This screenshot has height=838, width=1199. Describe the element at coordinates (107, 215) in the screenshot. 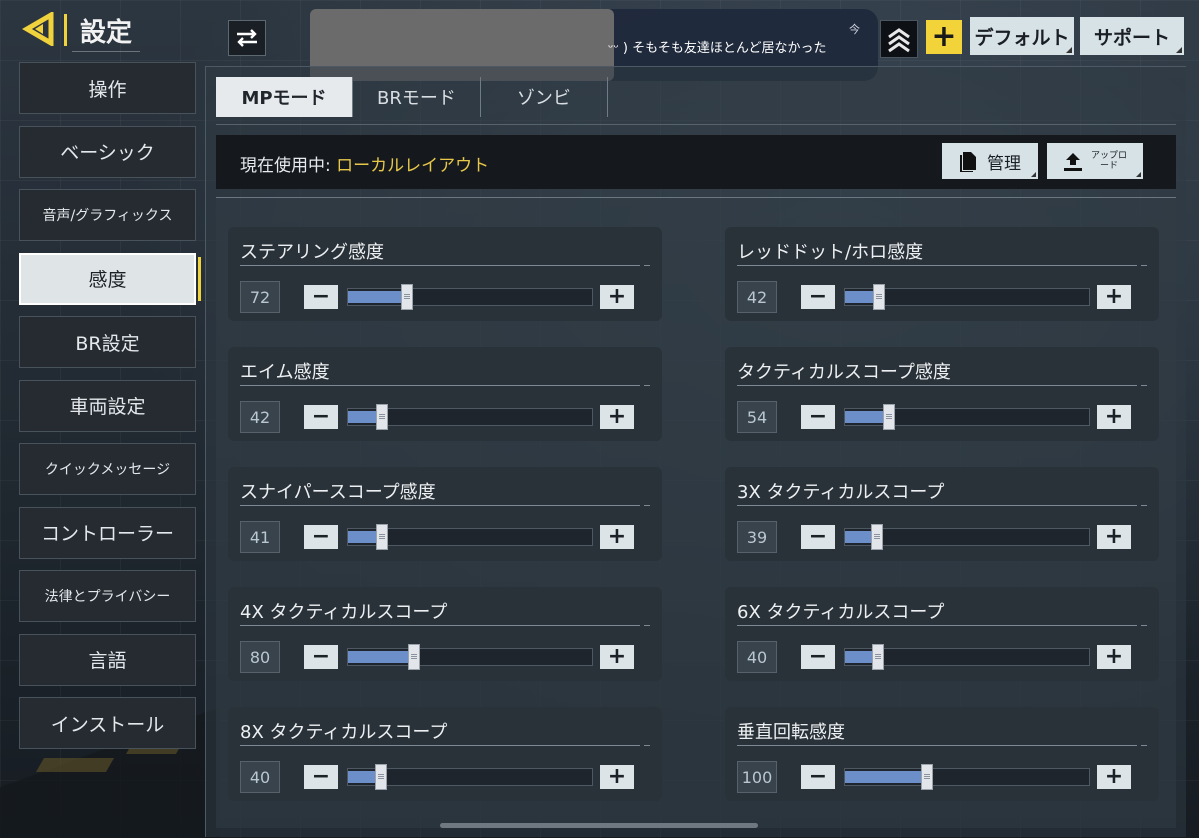

I see `sidebar-item-audio-graphics: 音声/グラフィックス` at that location.